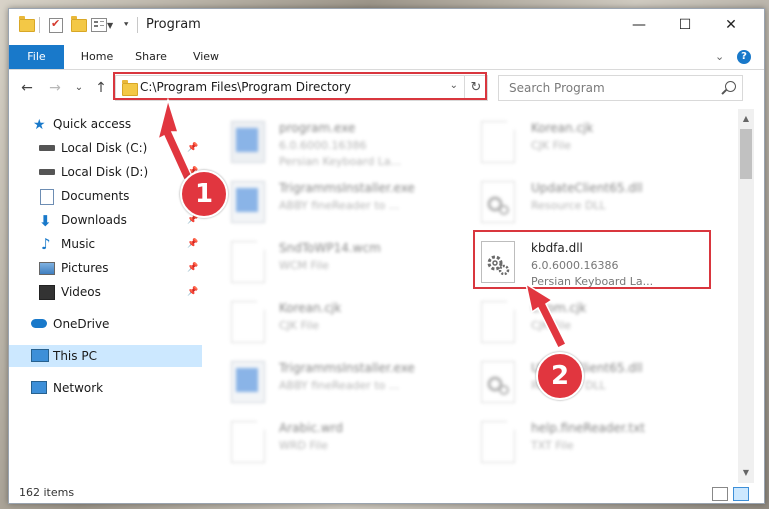 This screenshot has height=509, width=769. Describe the element at coordinates (97, 57) in the screenshot. I see `tab-home: Home` at that location.